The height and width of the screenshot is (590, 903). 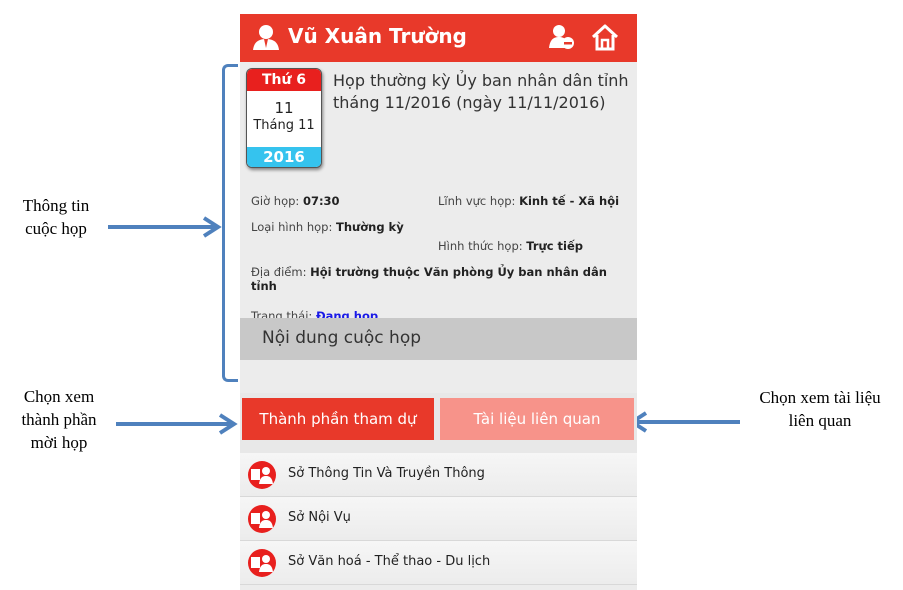 I want to click on app-bar: Vũ Xuân Trường, so click(x=438, y=38).